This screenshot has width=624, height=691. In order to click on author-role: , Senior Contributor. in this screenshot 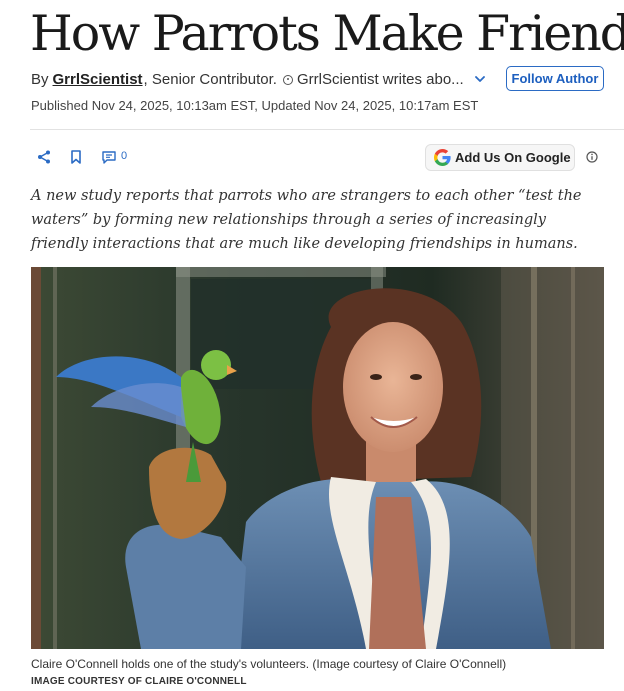, I will do `click(210, 79)`.